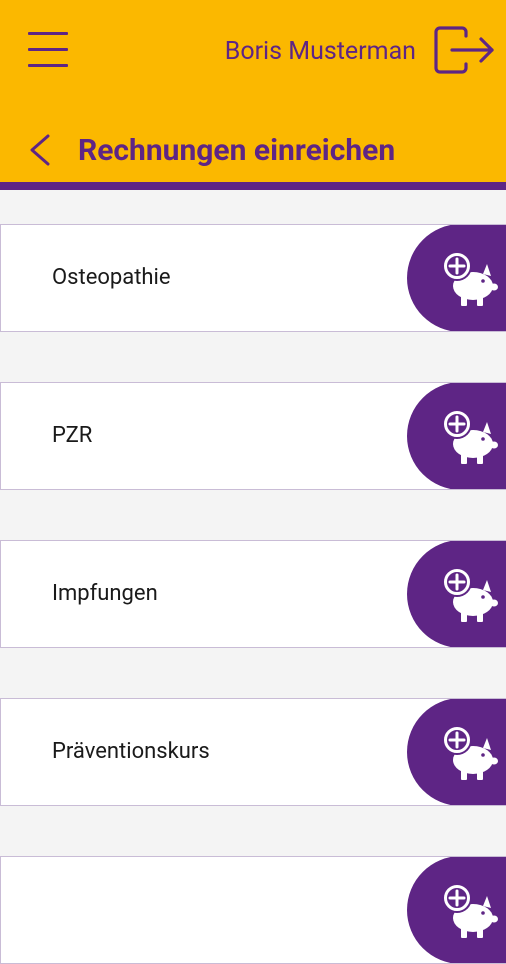  What do you see at coordinates (253, 278) in the screenshot?
I see `list-item-osteopathie: Osteopathie` at bounding box center [253, 278].